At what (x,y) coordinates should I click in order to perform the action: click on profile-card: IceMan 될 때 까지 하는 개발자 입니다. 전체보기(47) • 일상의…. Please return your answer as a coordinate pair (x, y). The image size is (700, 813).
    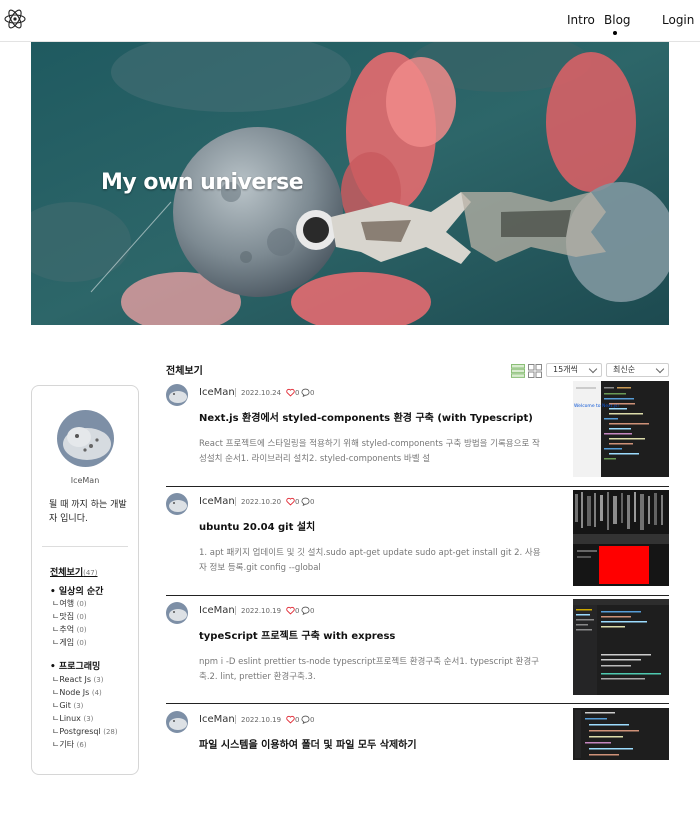
    Looking at the image, I should click on (85, 580).